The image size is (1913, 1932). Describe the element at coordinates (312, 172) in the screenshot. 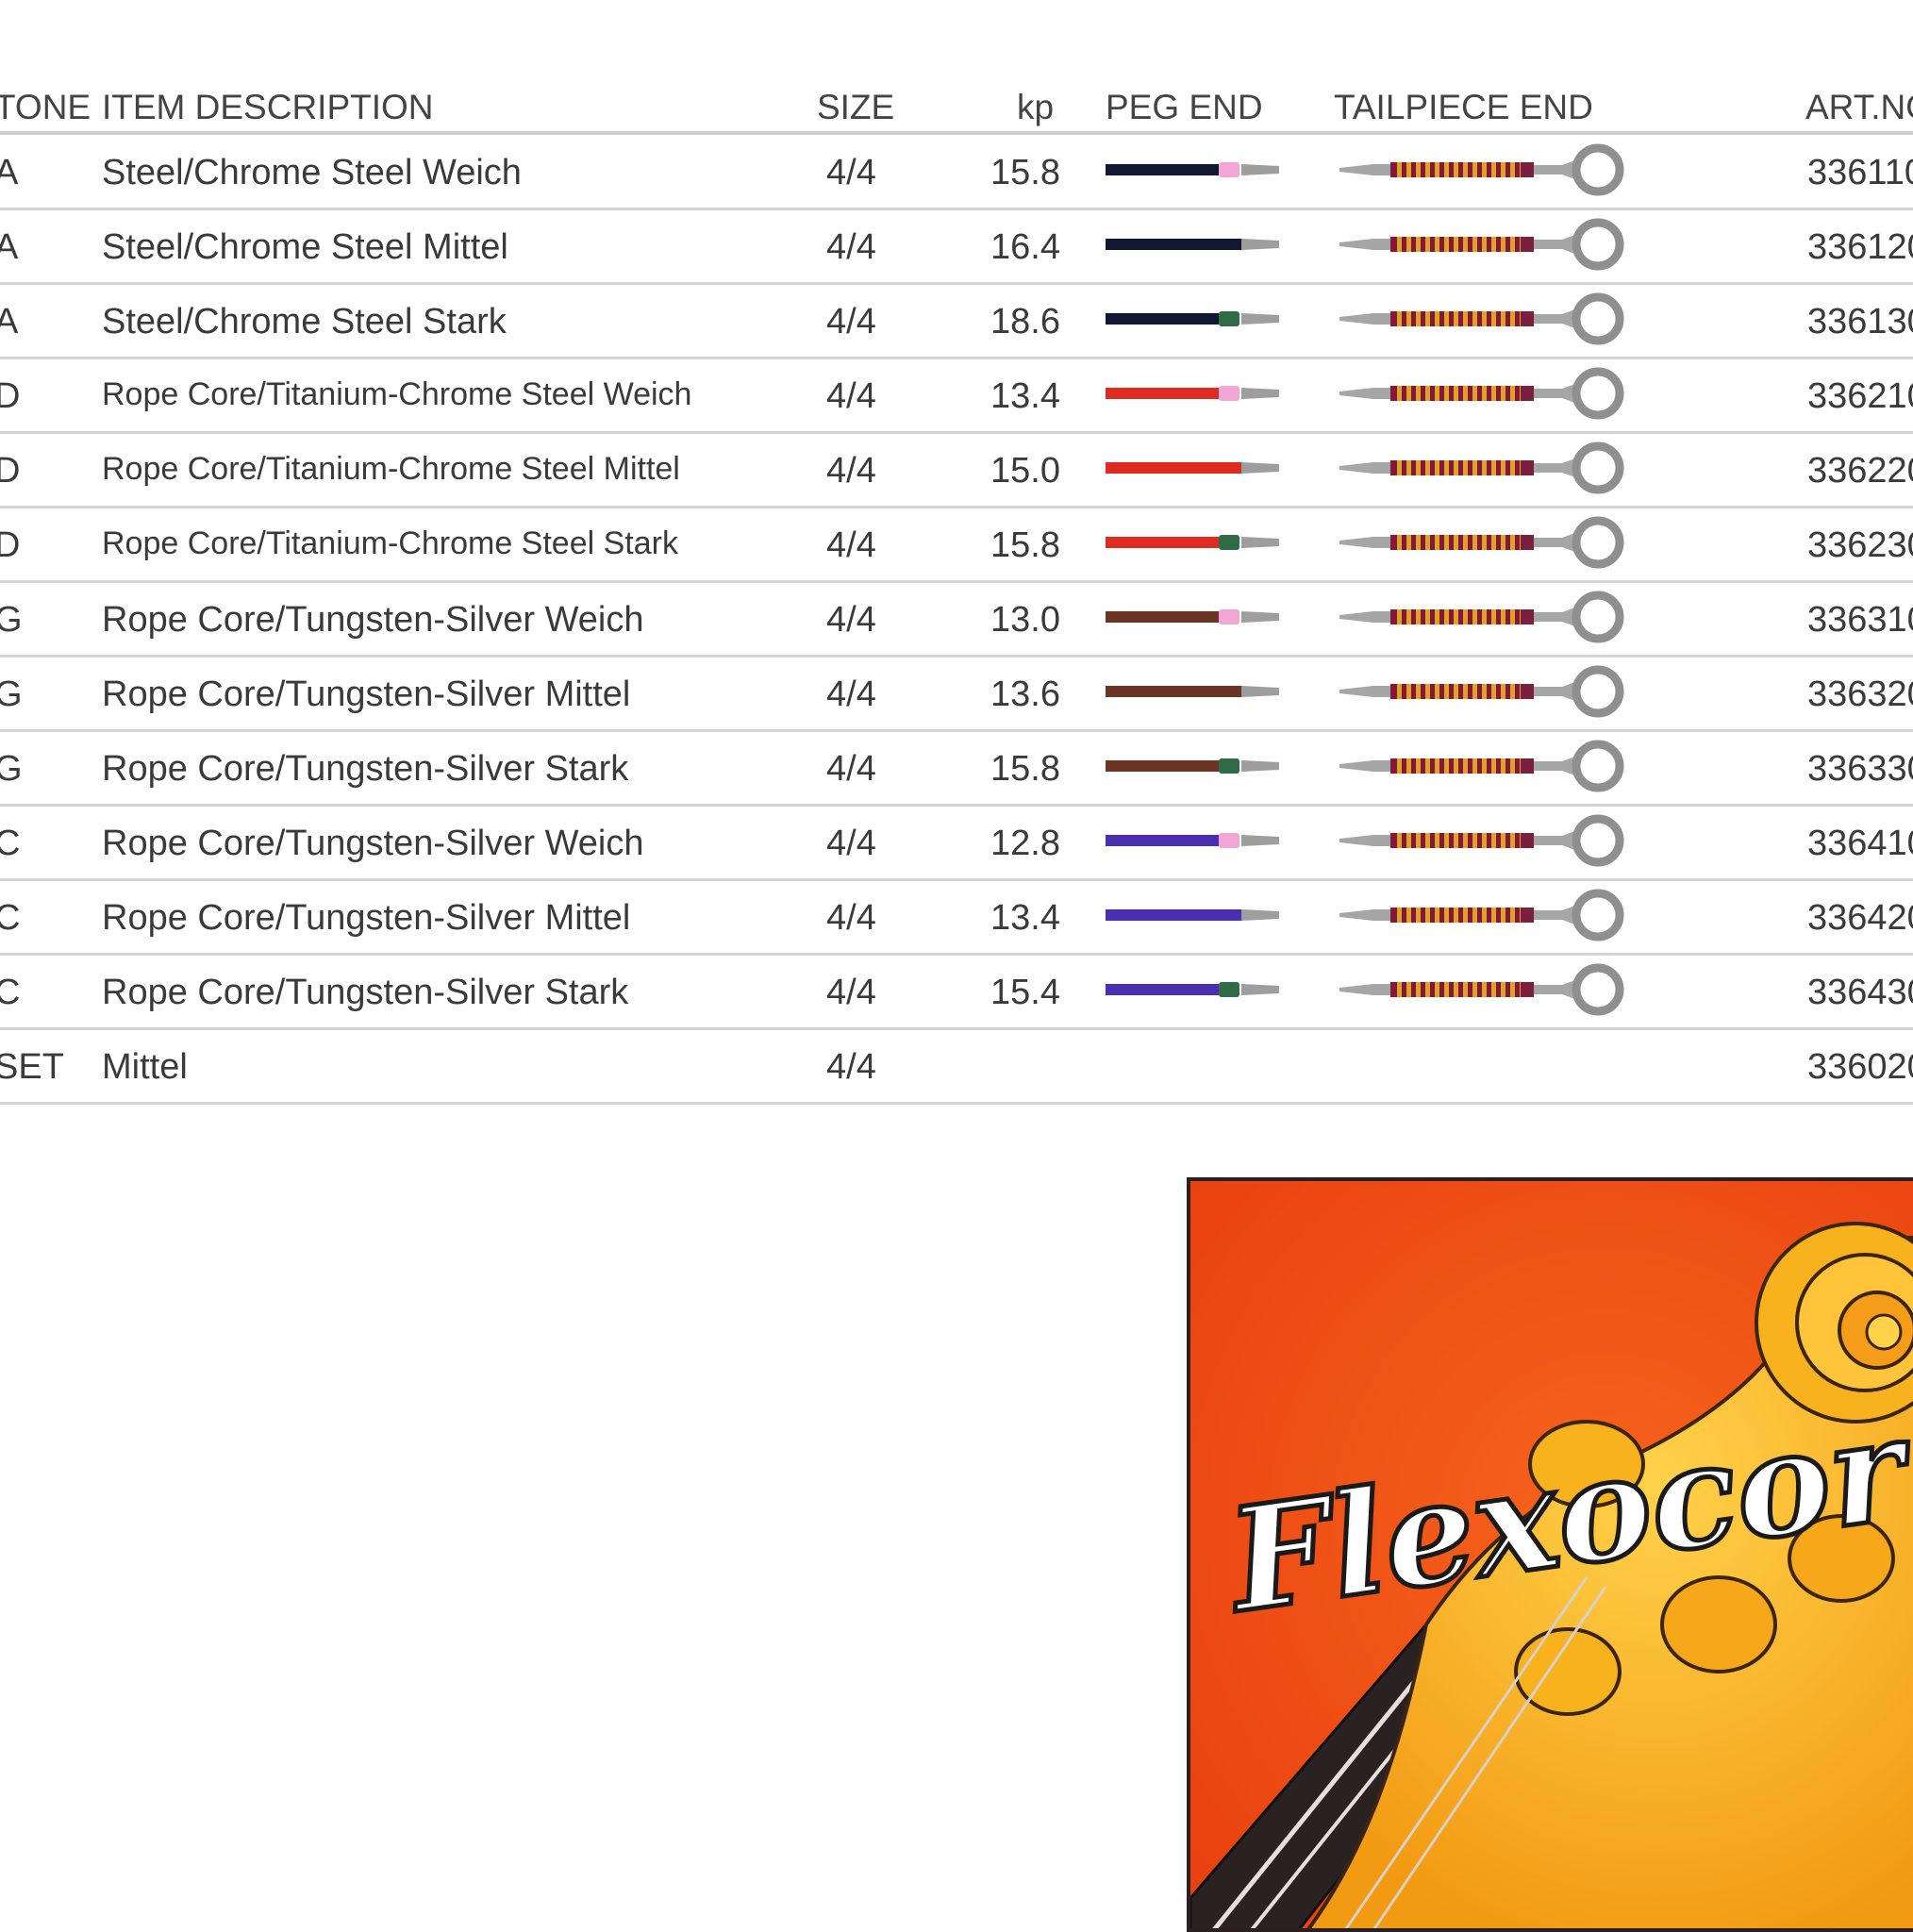

I see `description-cell: Steel/Chrome Steel Weich` at that location.